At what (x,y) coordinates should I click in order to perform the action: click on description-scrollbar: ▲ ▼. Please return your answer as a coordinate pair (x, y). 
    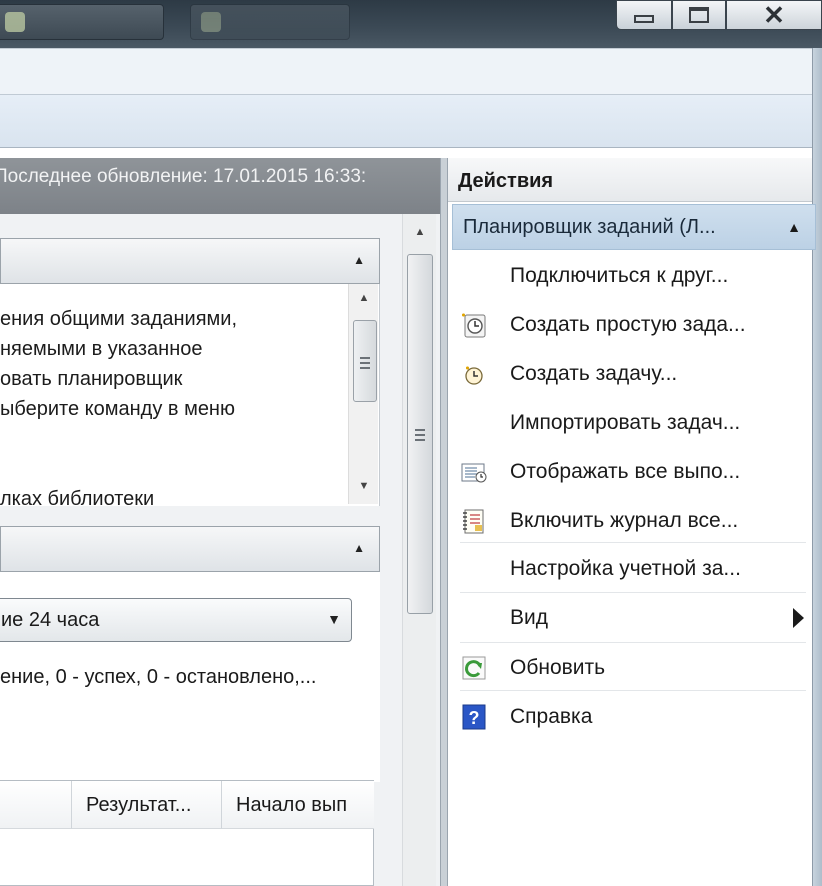
    Looking at the image, I should click on (363, 394).